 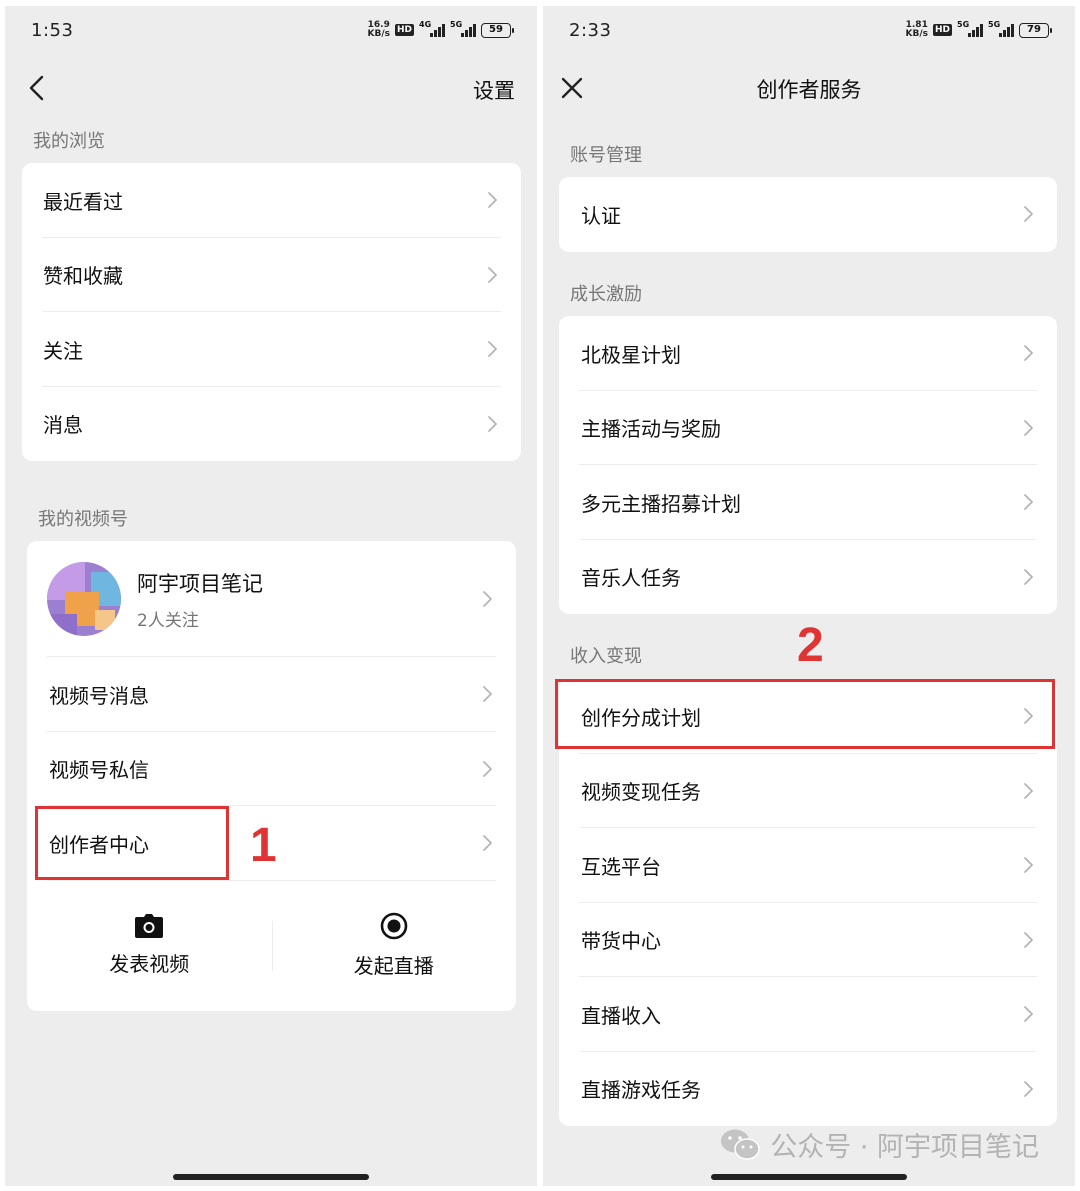 I want to click on signal-icon: 4G, so click(x=432, y=28).